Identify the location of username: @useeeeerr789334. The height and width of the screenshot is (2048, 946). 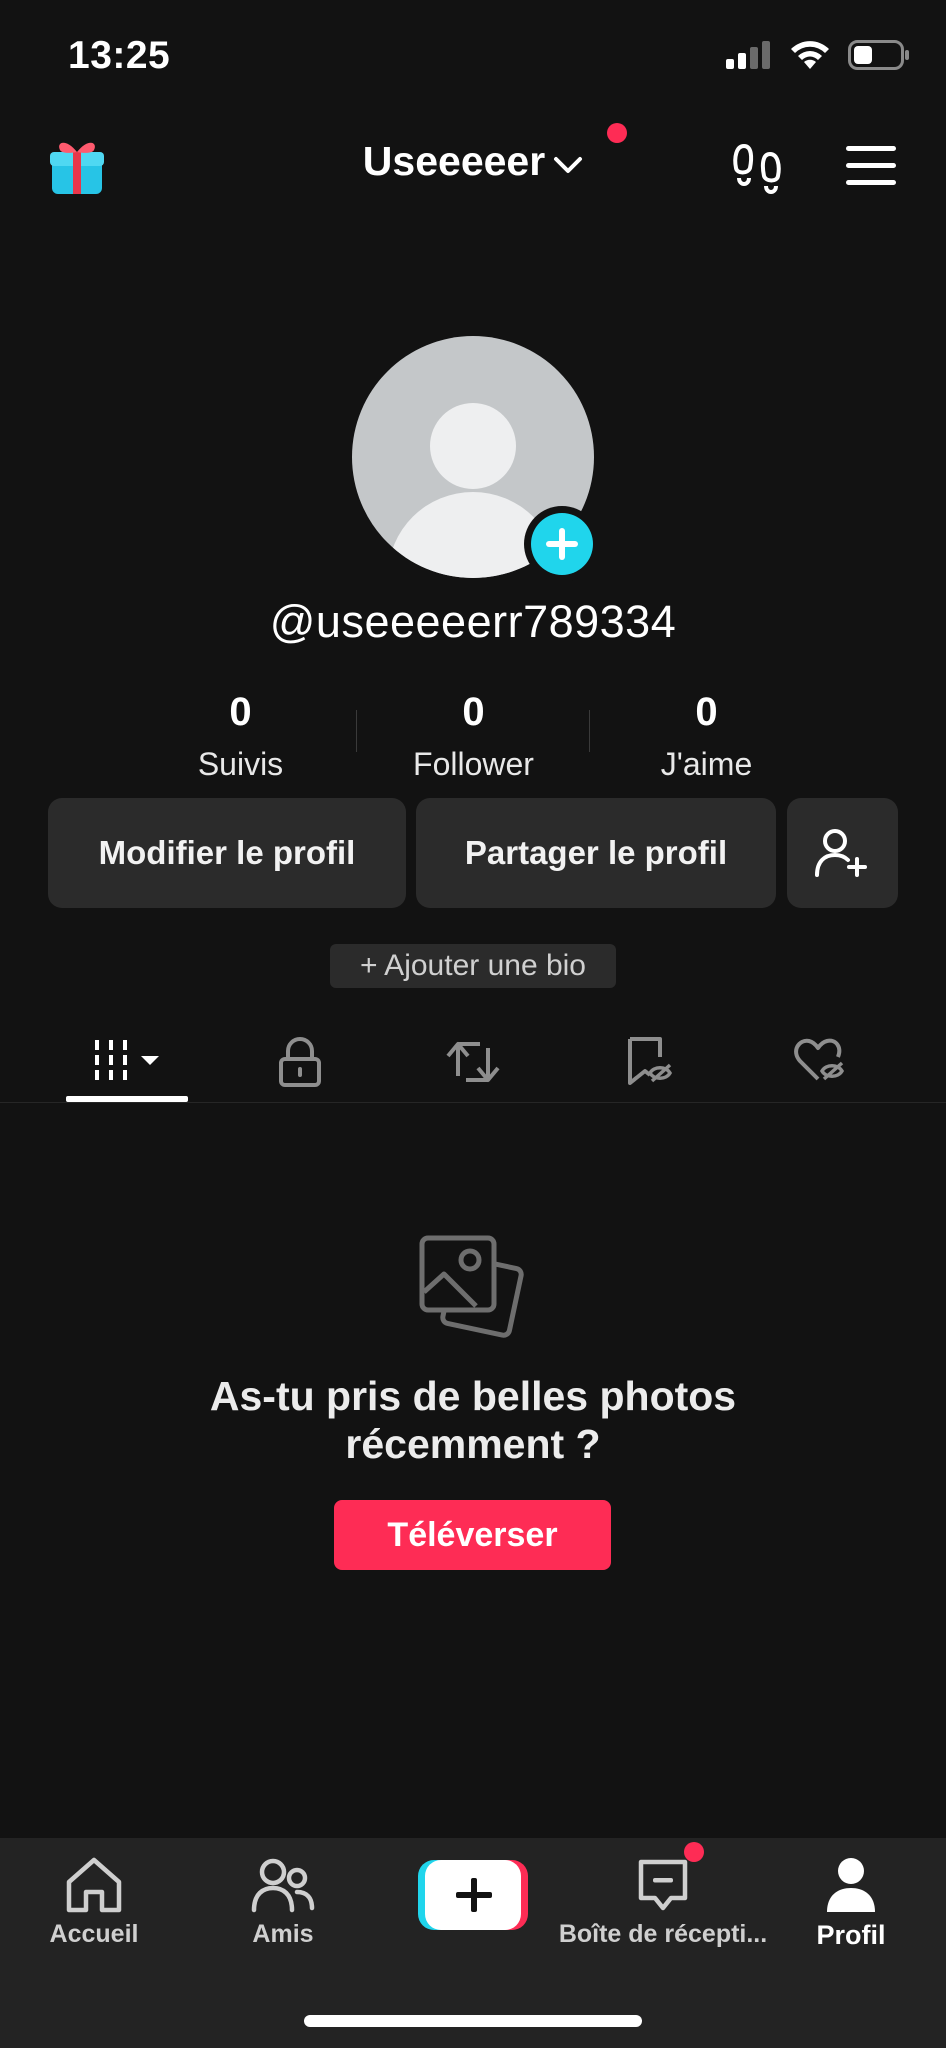
(473, 621).